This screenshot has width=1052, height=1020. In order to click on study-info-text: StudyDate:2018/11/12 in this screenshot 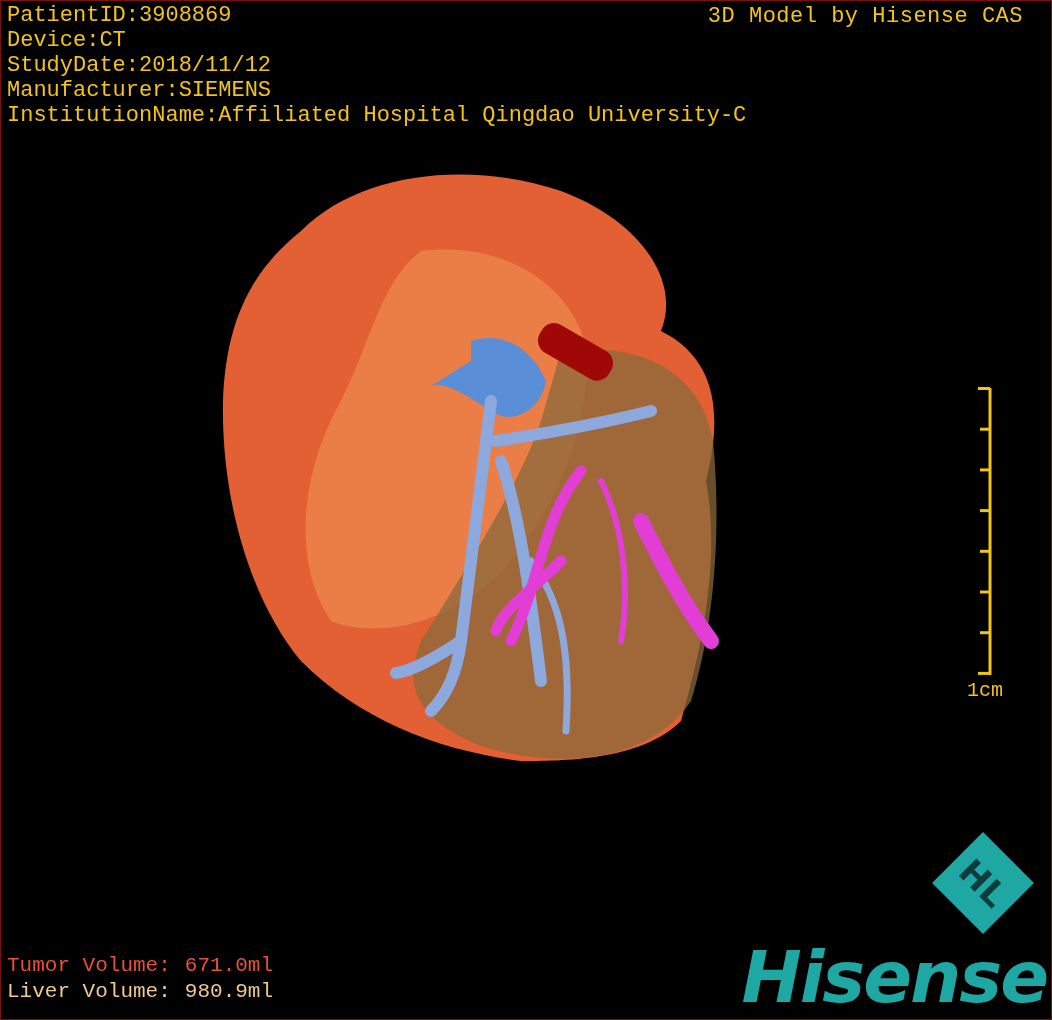, I will do `click(139, 65)`.